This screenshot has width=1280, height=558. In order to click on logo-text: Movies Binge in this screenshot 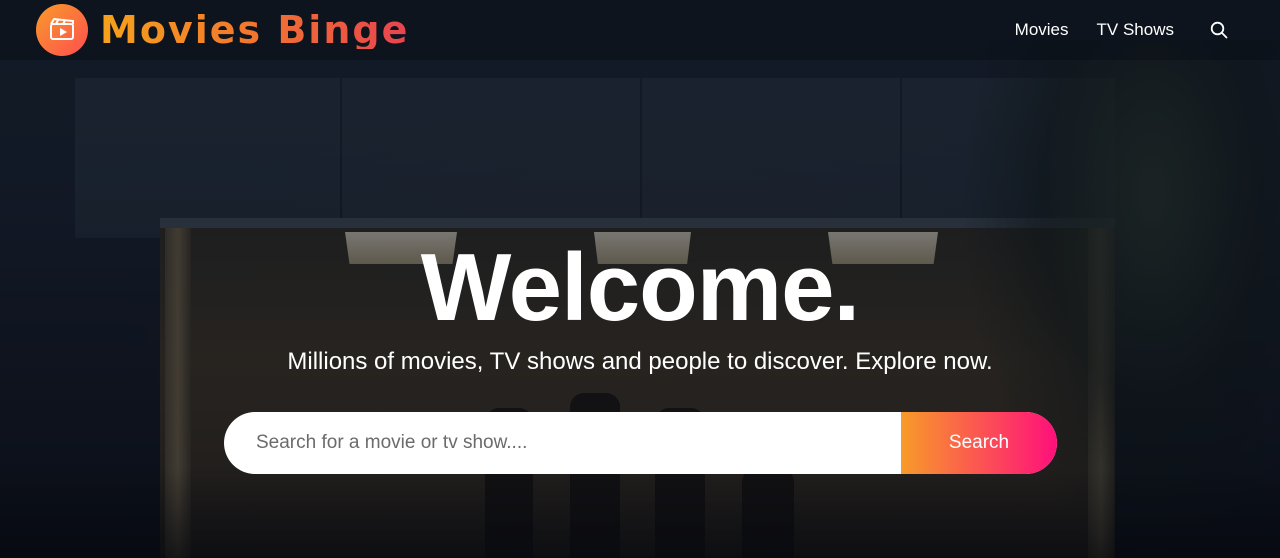, I will do `click(255, 30)`.